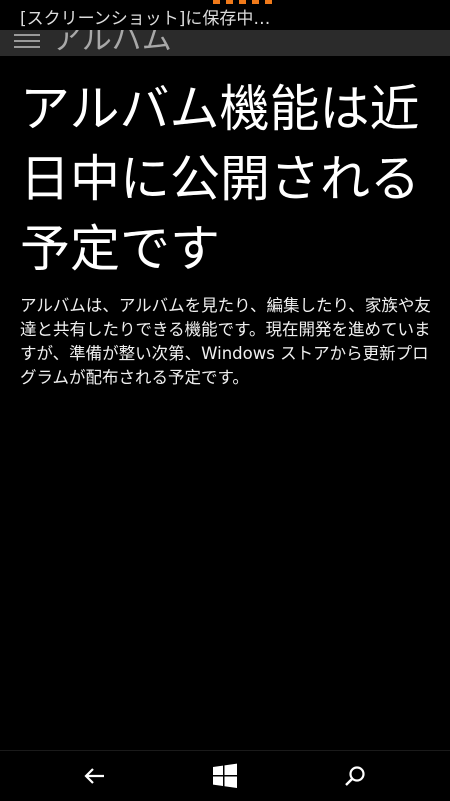 Image resolution: width=450 pixels, height=801 pixels. I want to click on page-title: アルバム, so click(112, 43).